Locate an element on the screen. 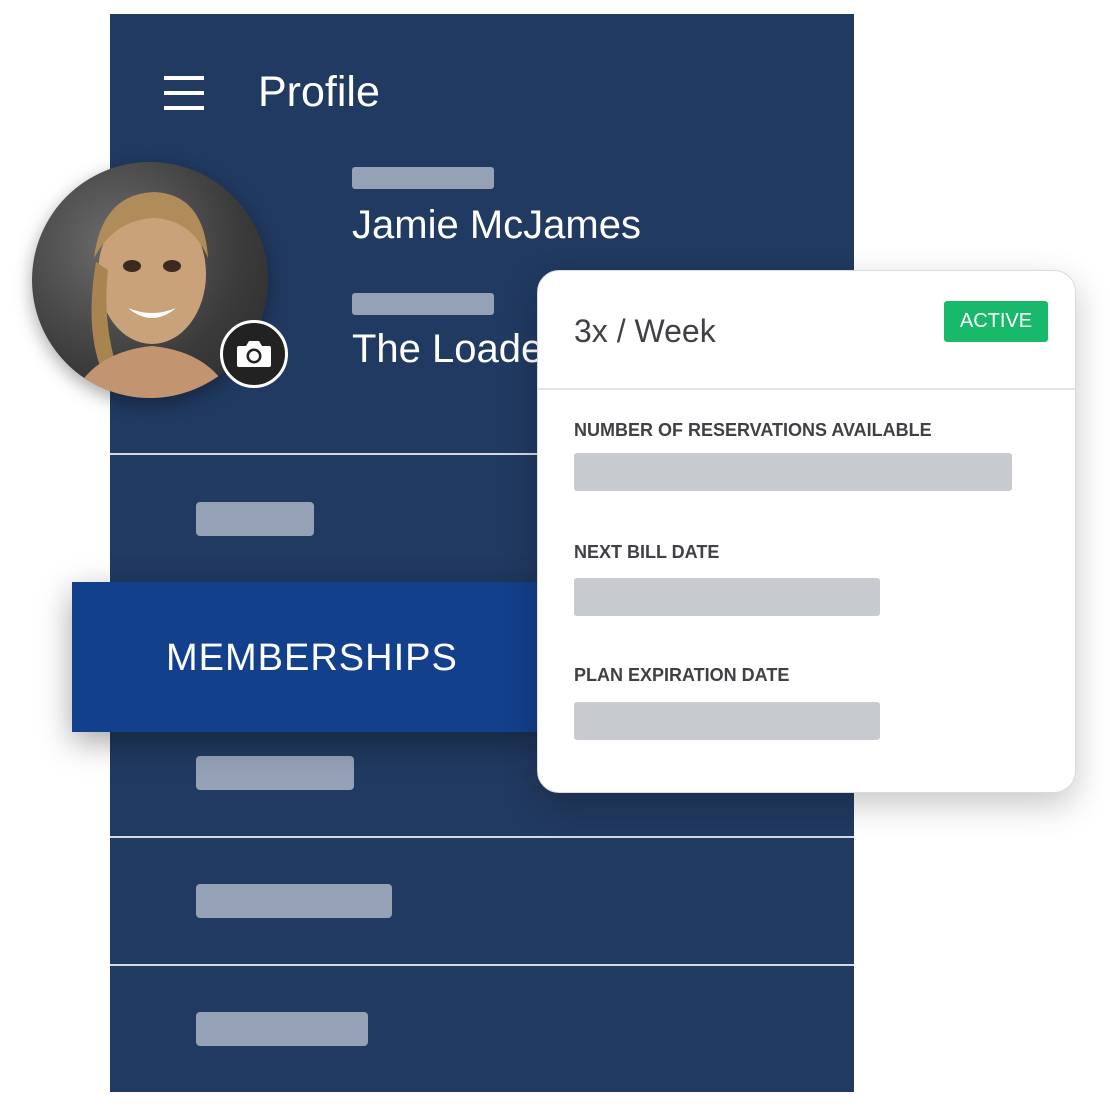  camera-icon is located at coordinates (254, 354).